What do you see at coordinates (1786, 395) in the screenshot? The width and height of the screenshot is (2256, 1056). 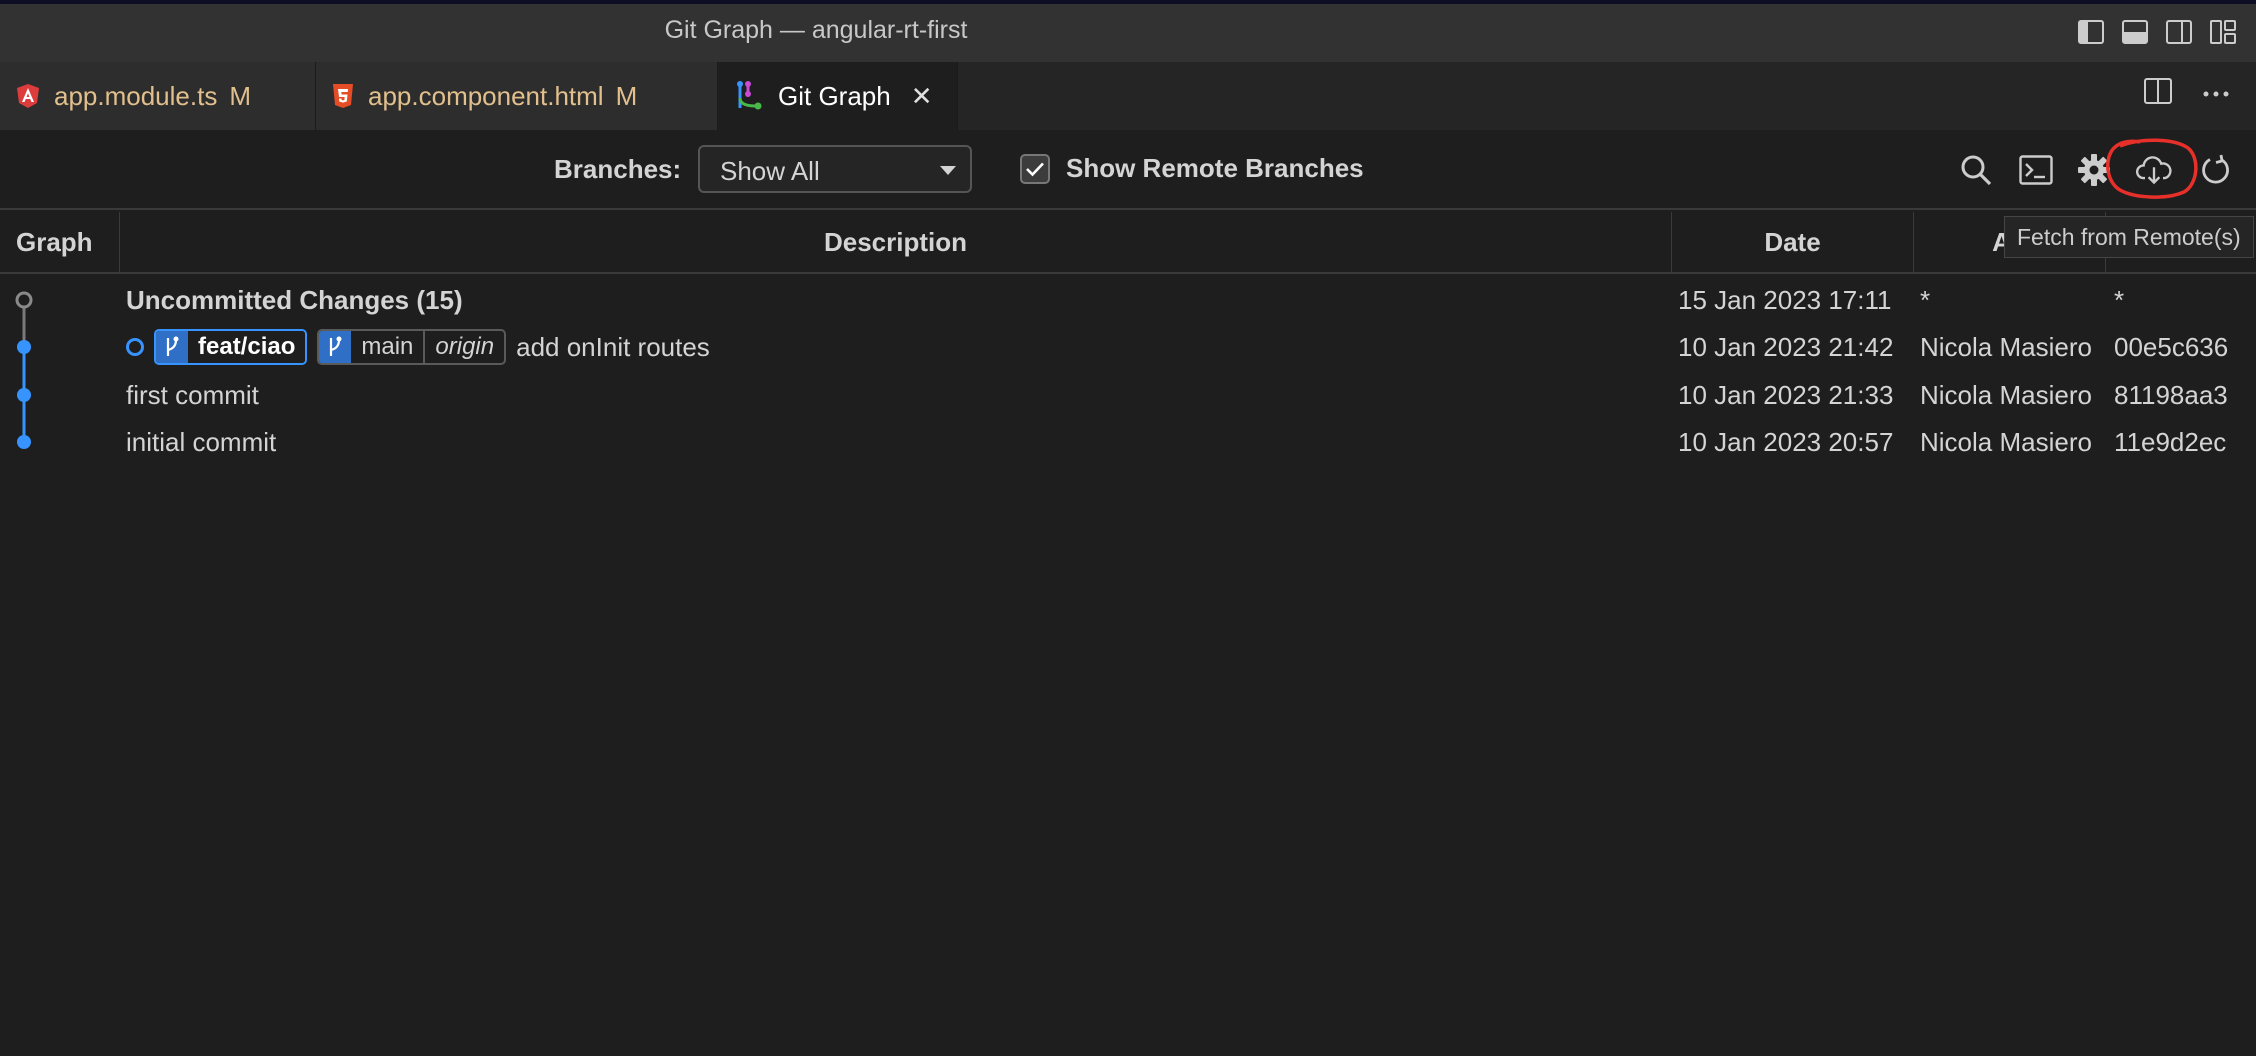 I see `row-date: 10 Jan 2023 21:33` at bounding box center [1786, 395].